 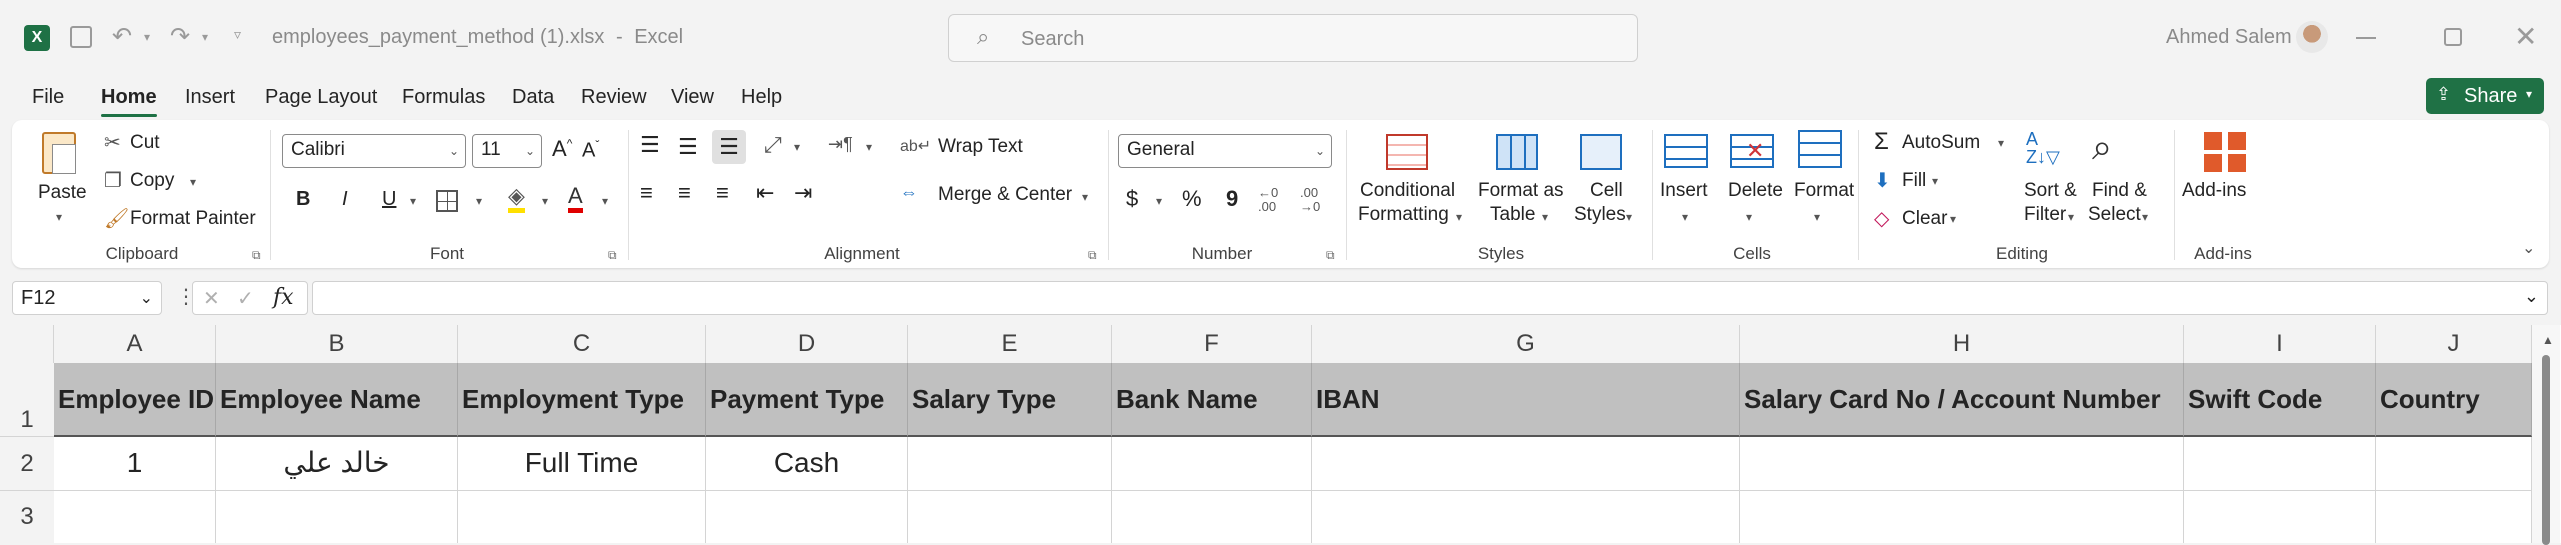 I want to click on clipboard-launcher-icon: ⧉, so click(x=256, y=255).